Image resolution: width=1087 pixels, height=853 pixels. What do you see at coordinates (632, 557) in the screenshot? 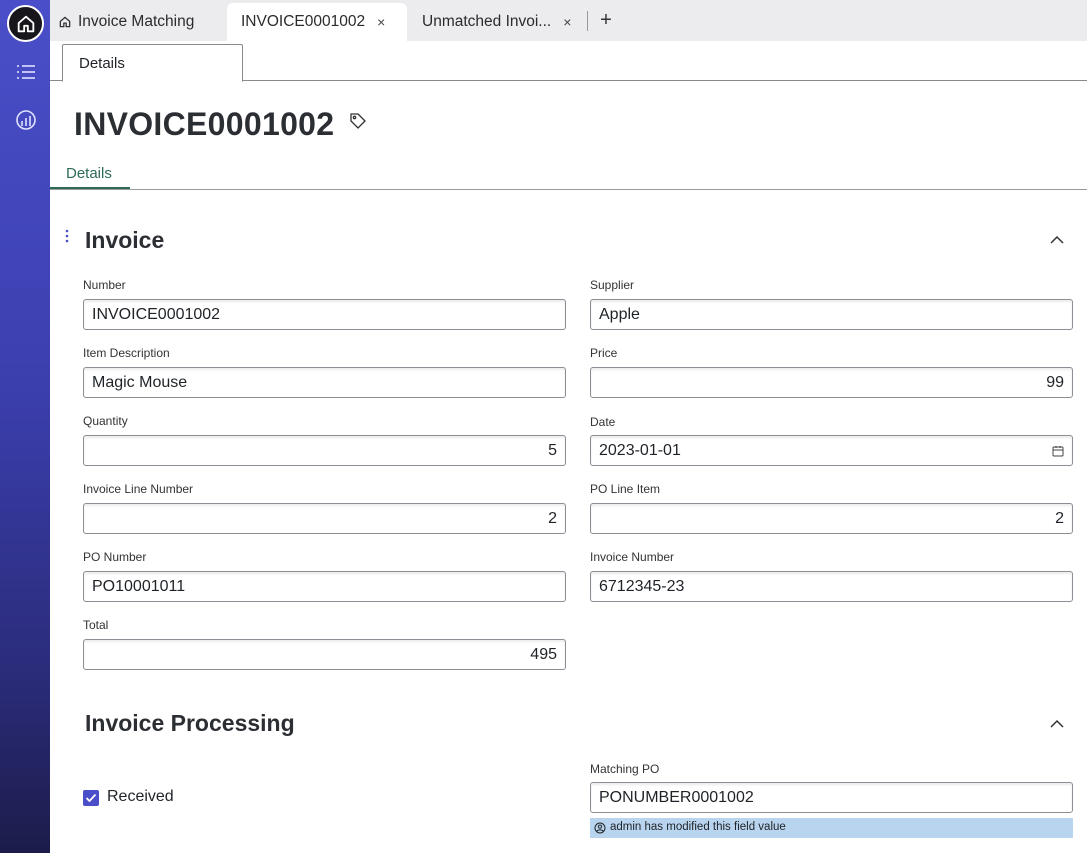
I see `invoice-number-label: Invoice Number` at bounding box center [632, 557].